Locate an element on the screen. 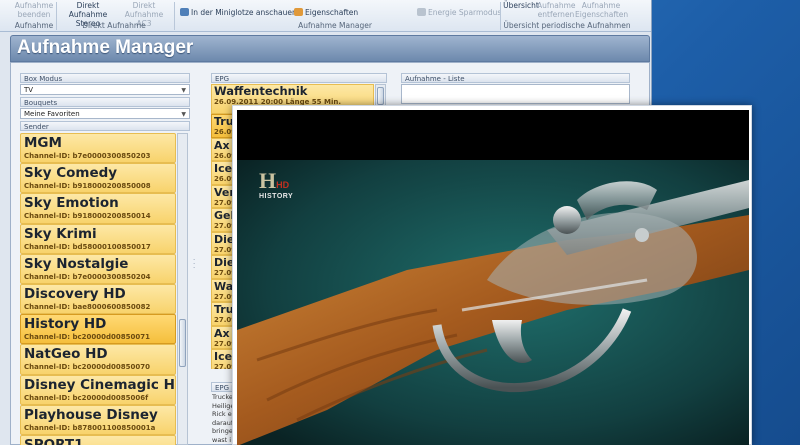  channel-id: Channel-ID: b7e0000300850204 is located at coordinates (87, 276).